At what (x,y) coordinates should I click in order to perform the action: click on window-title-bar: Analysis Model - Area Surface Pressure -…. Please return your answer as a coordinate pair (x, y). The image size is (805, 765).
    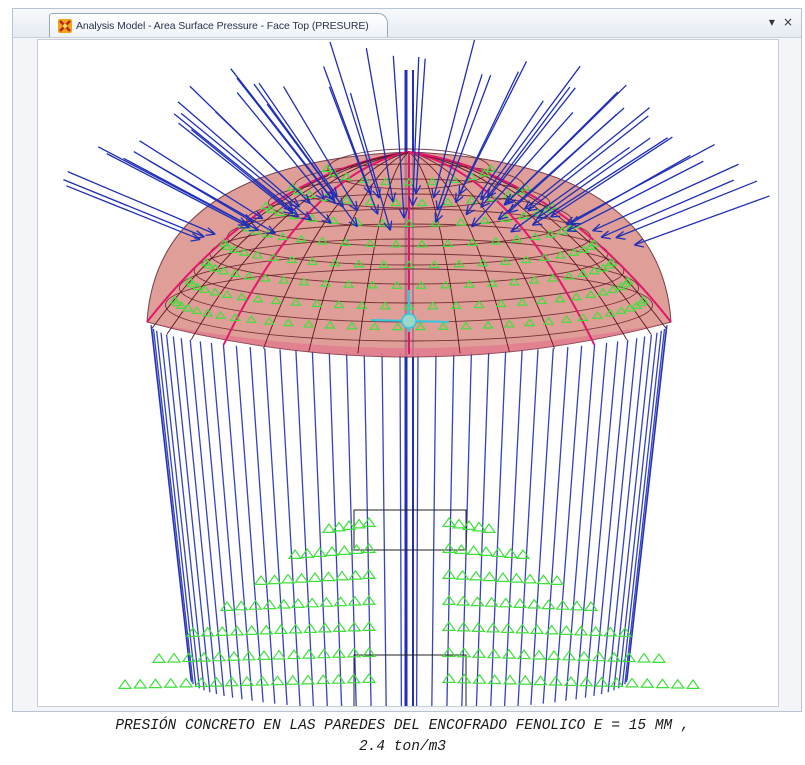
    Looking at the image, I should click on (407, 23).